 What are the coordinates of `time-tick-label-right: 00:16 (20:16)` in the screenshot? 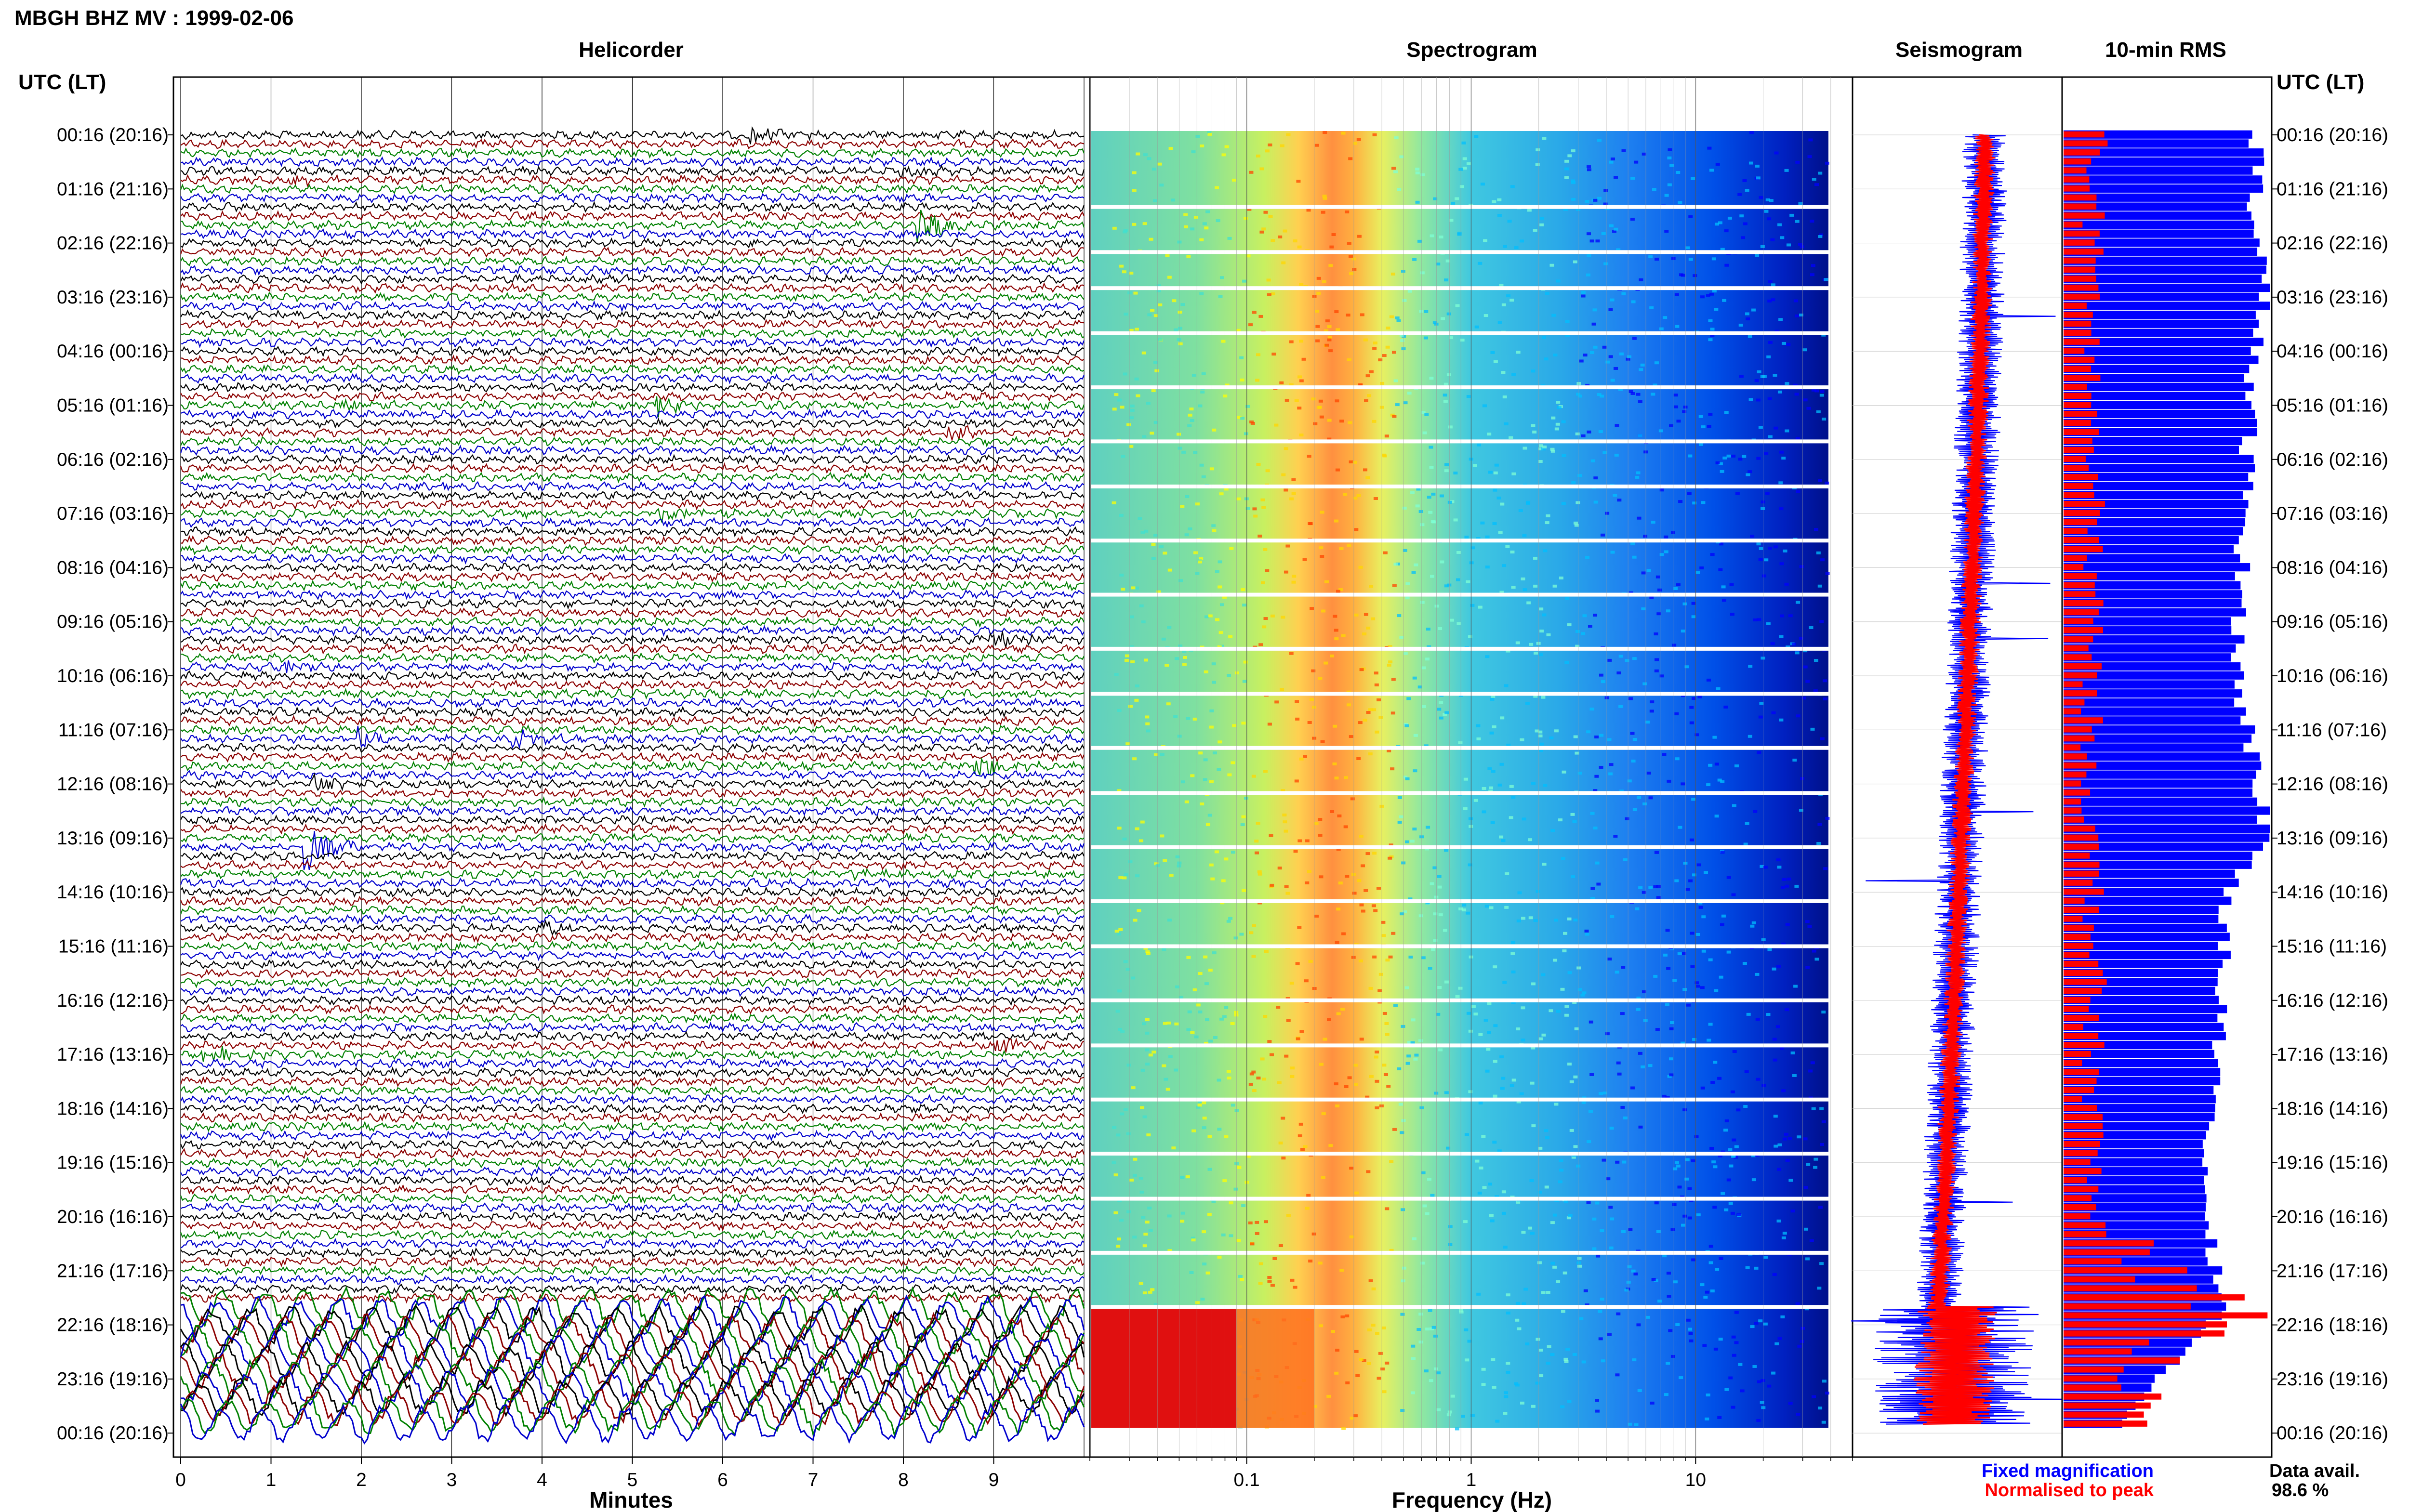 It's located at (2332, 1433).